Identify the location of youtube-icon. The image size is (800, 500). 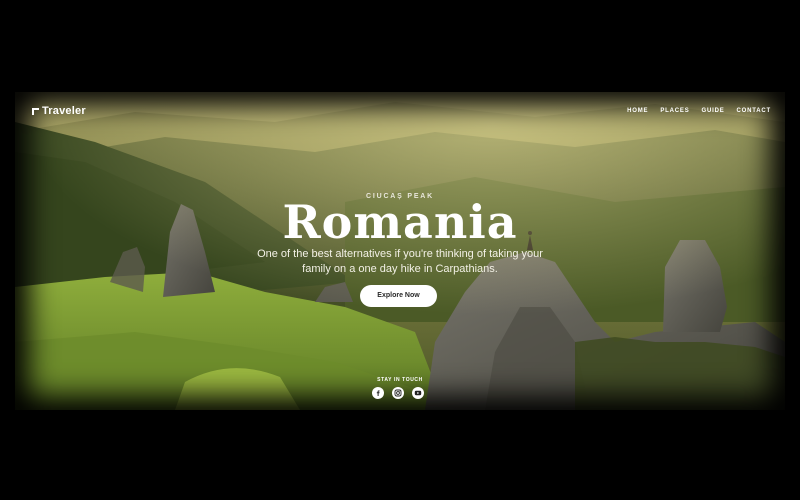
(418, 393).